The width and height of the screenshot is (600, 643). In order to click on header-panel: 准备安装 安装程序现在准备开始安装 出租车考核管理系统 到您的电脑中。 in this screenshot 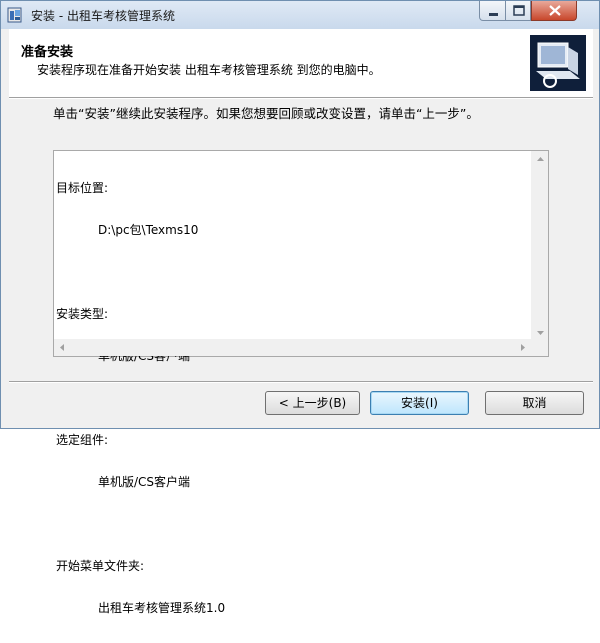, I will do `click(301, 63)`.